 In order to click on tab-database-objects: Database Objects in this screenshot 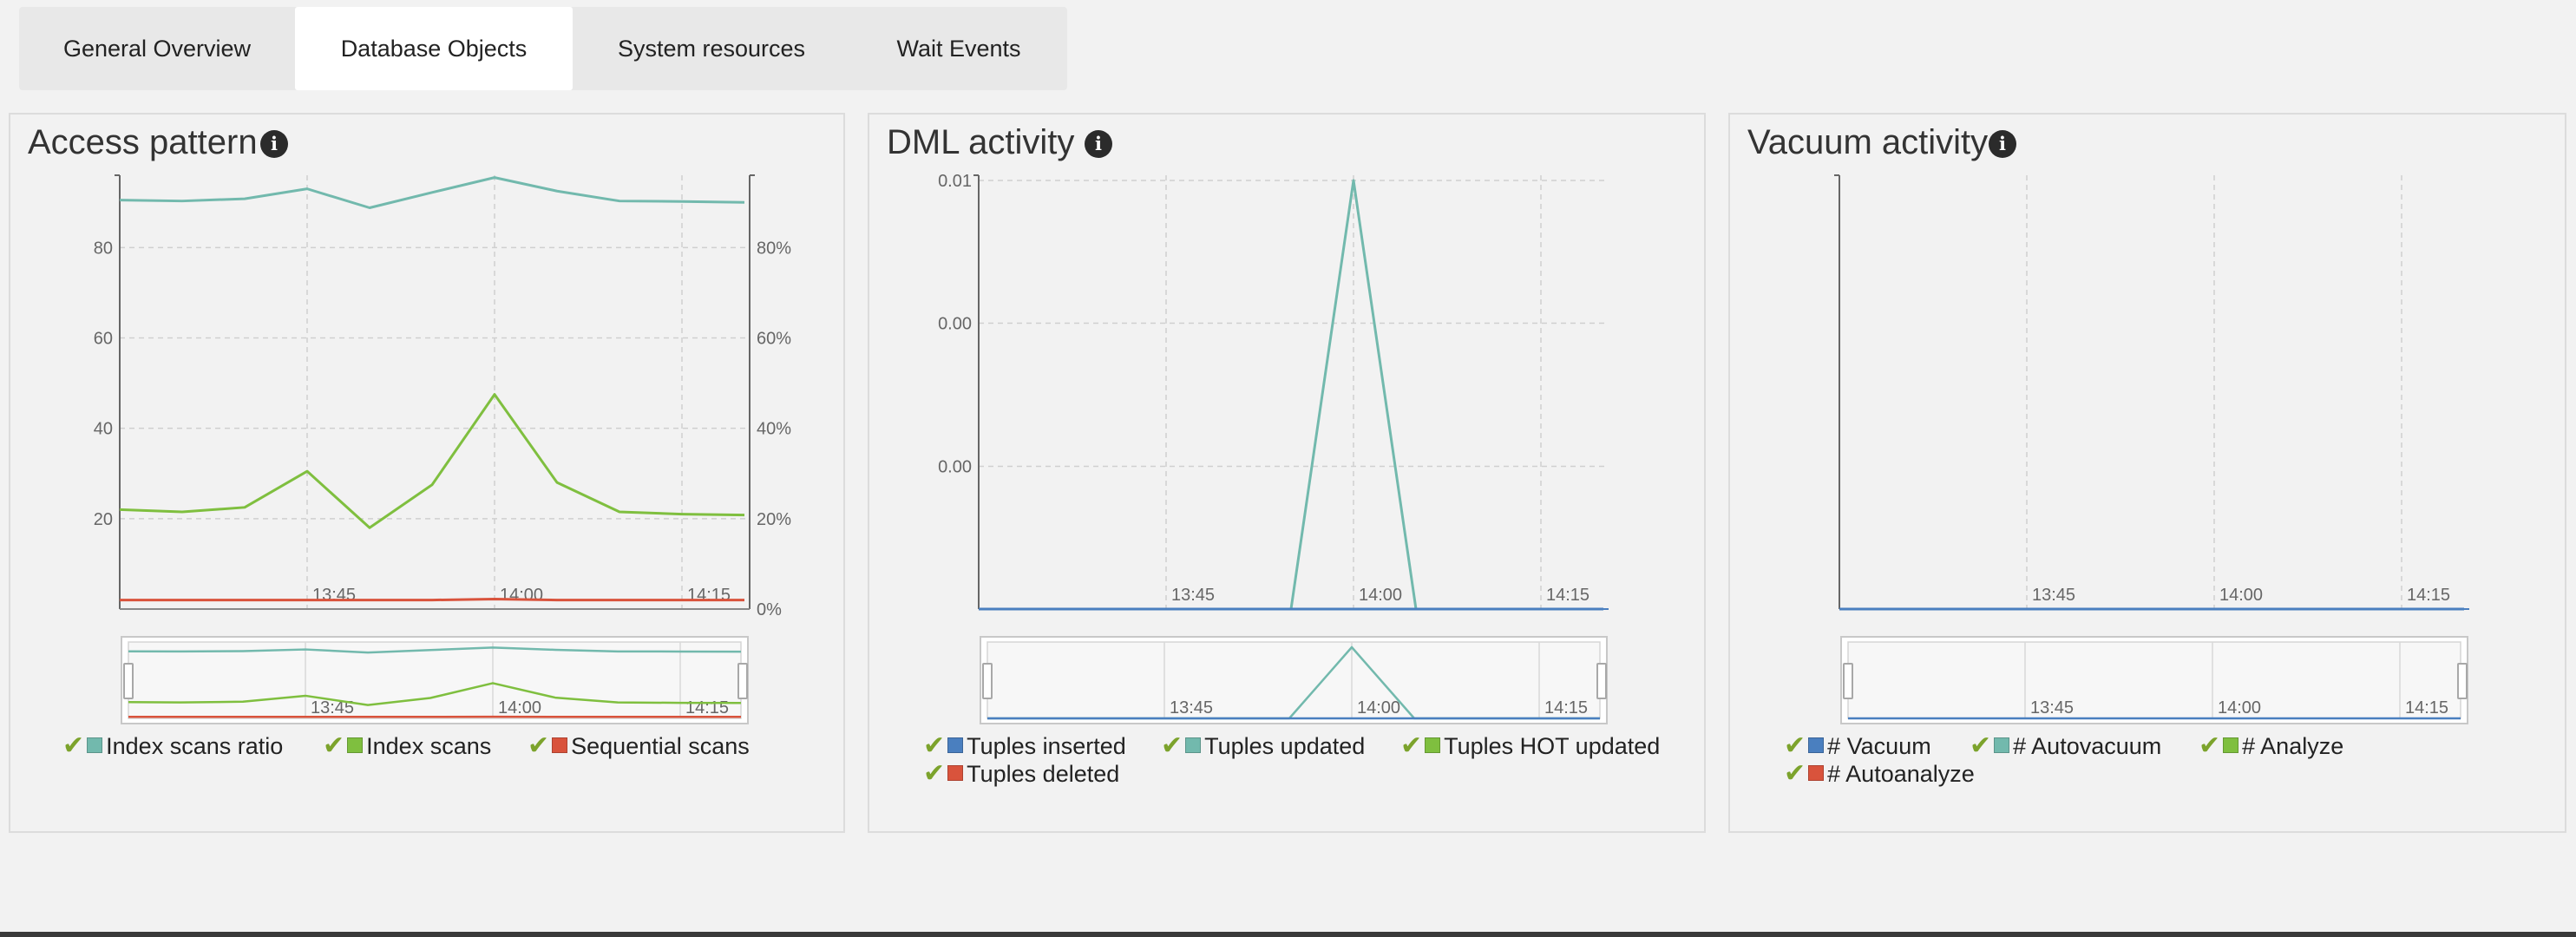, I will do `click(434, 48)`.